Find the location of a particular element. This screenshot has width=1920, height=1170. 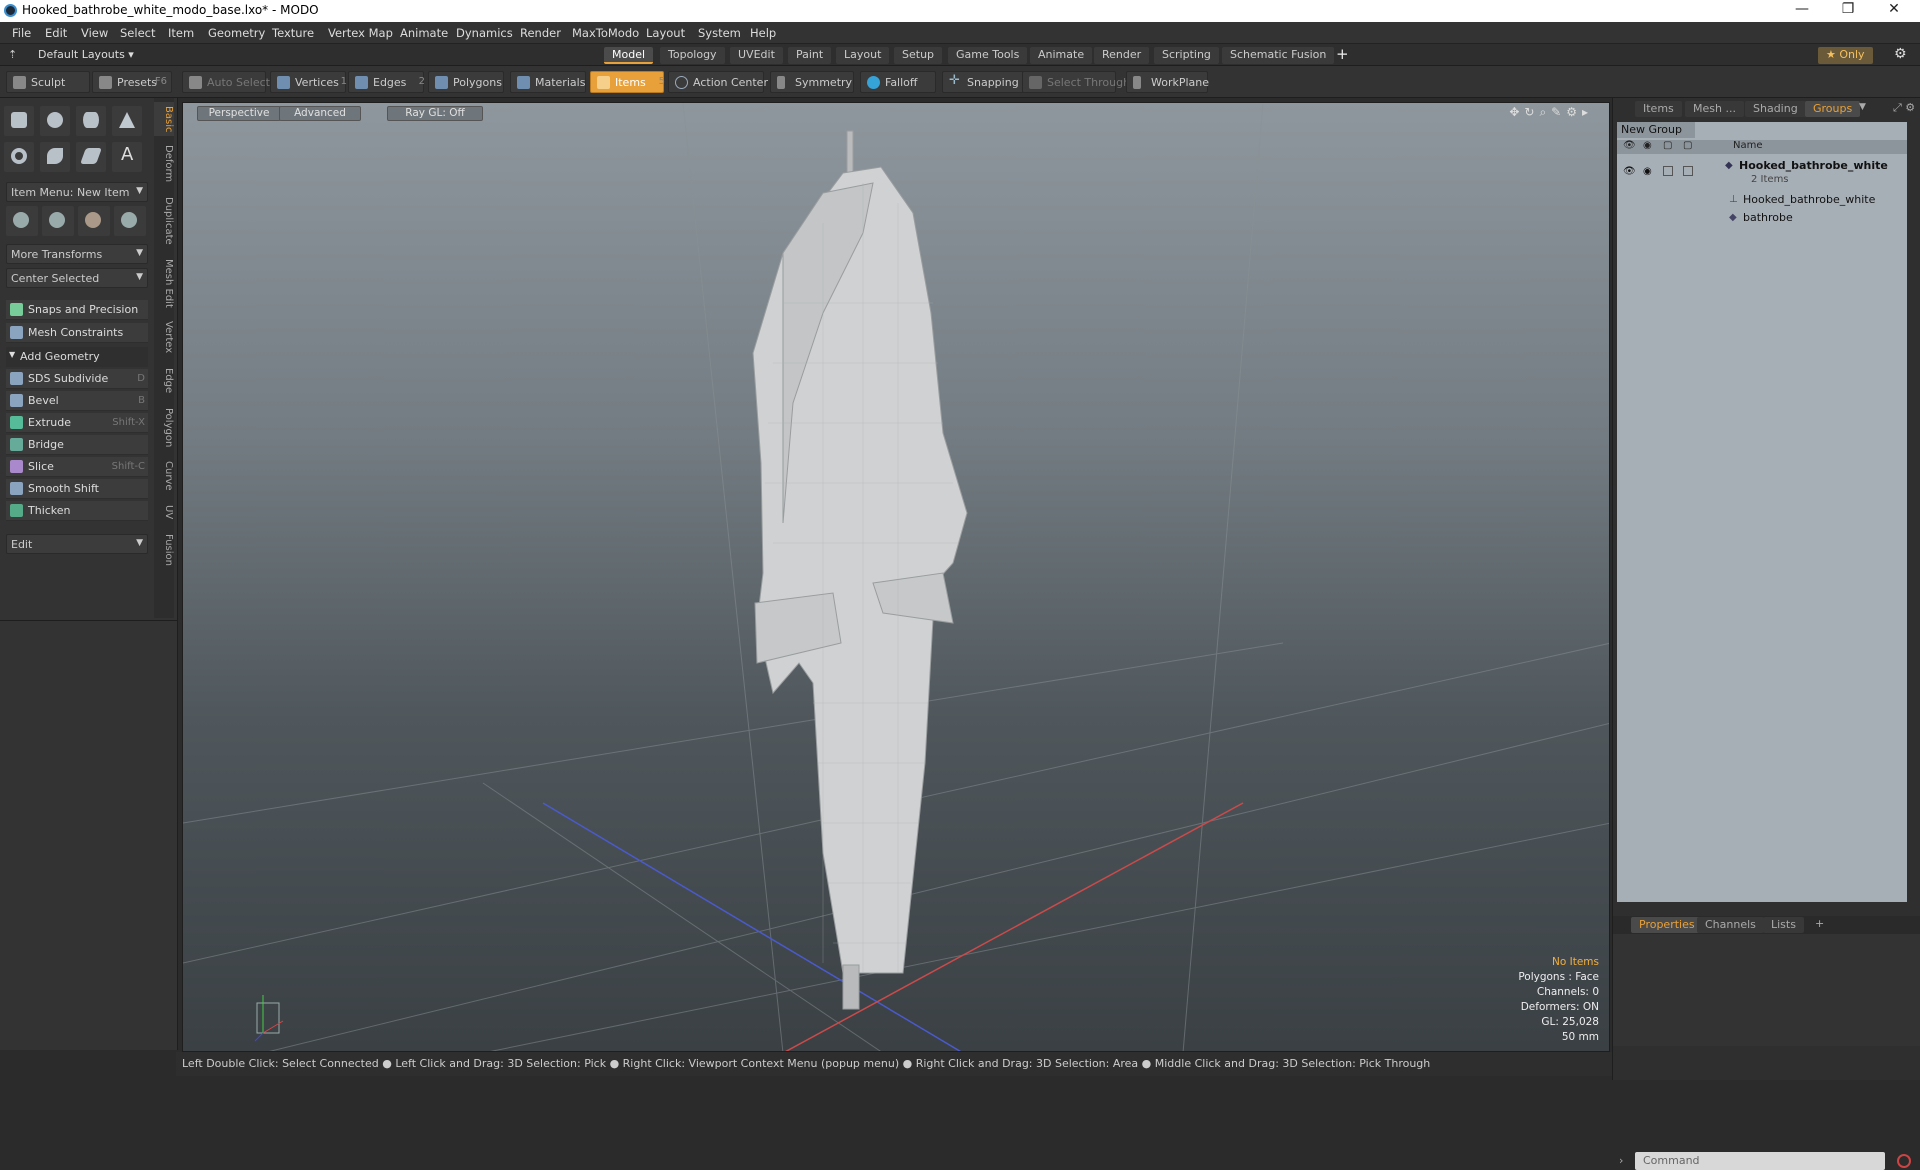

falloff-button: Falloff is located at coordinates (898, 82).